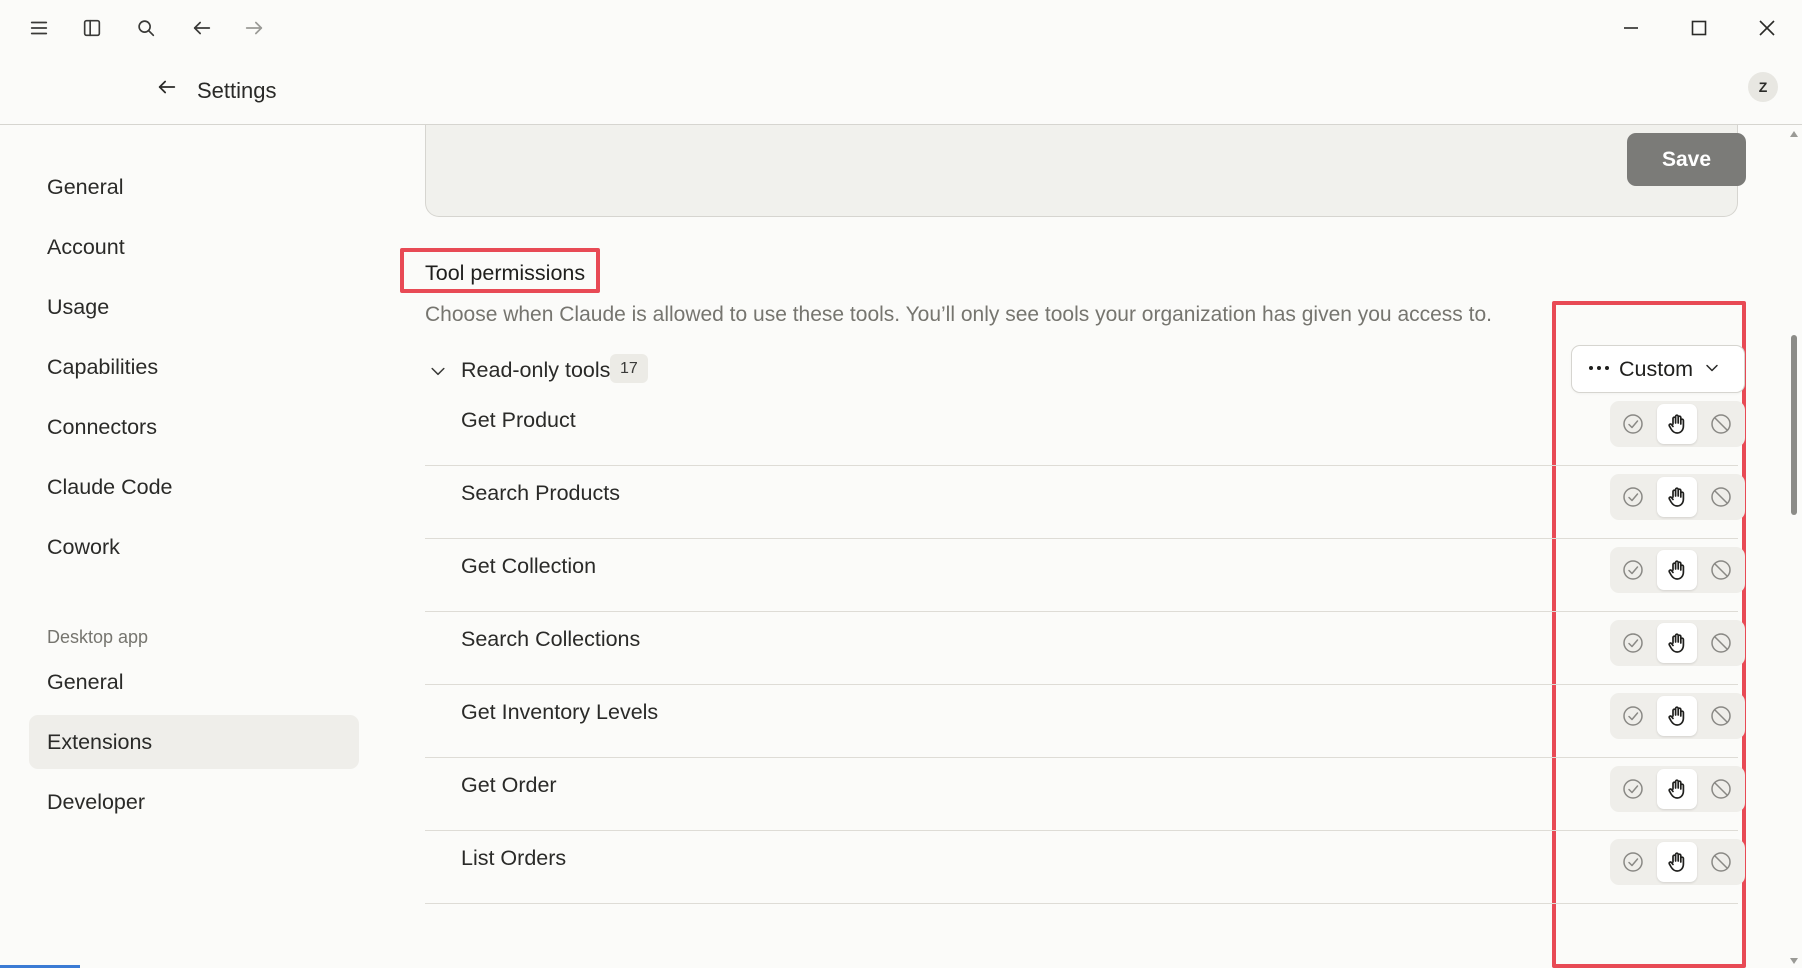 Image resolution: width=1802 pixels, height=968 pixels. Describe the element at coordinates (1599, 368) in the screenshot. I see `more-dots-icon` at that location.